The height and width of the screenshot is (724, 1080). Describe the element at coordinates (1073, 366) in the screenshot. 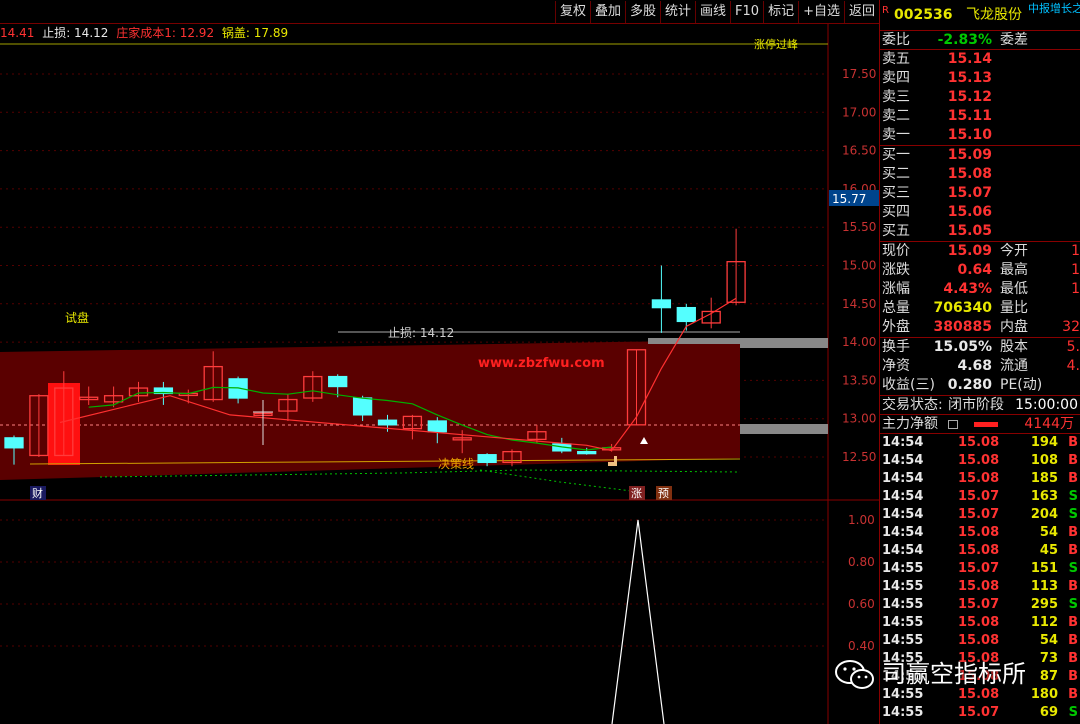

I see `row-value-2: 4.` at that location.